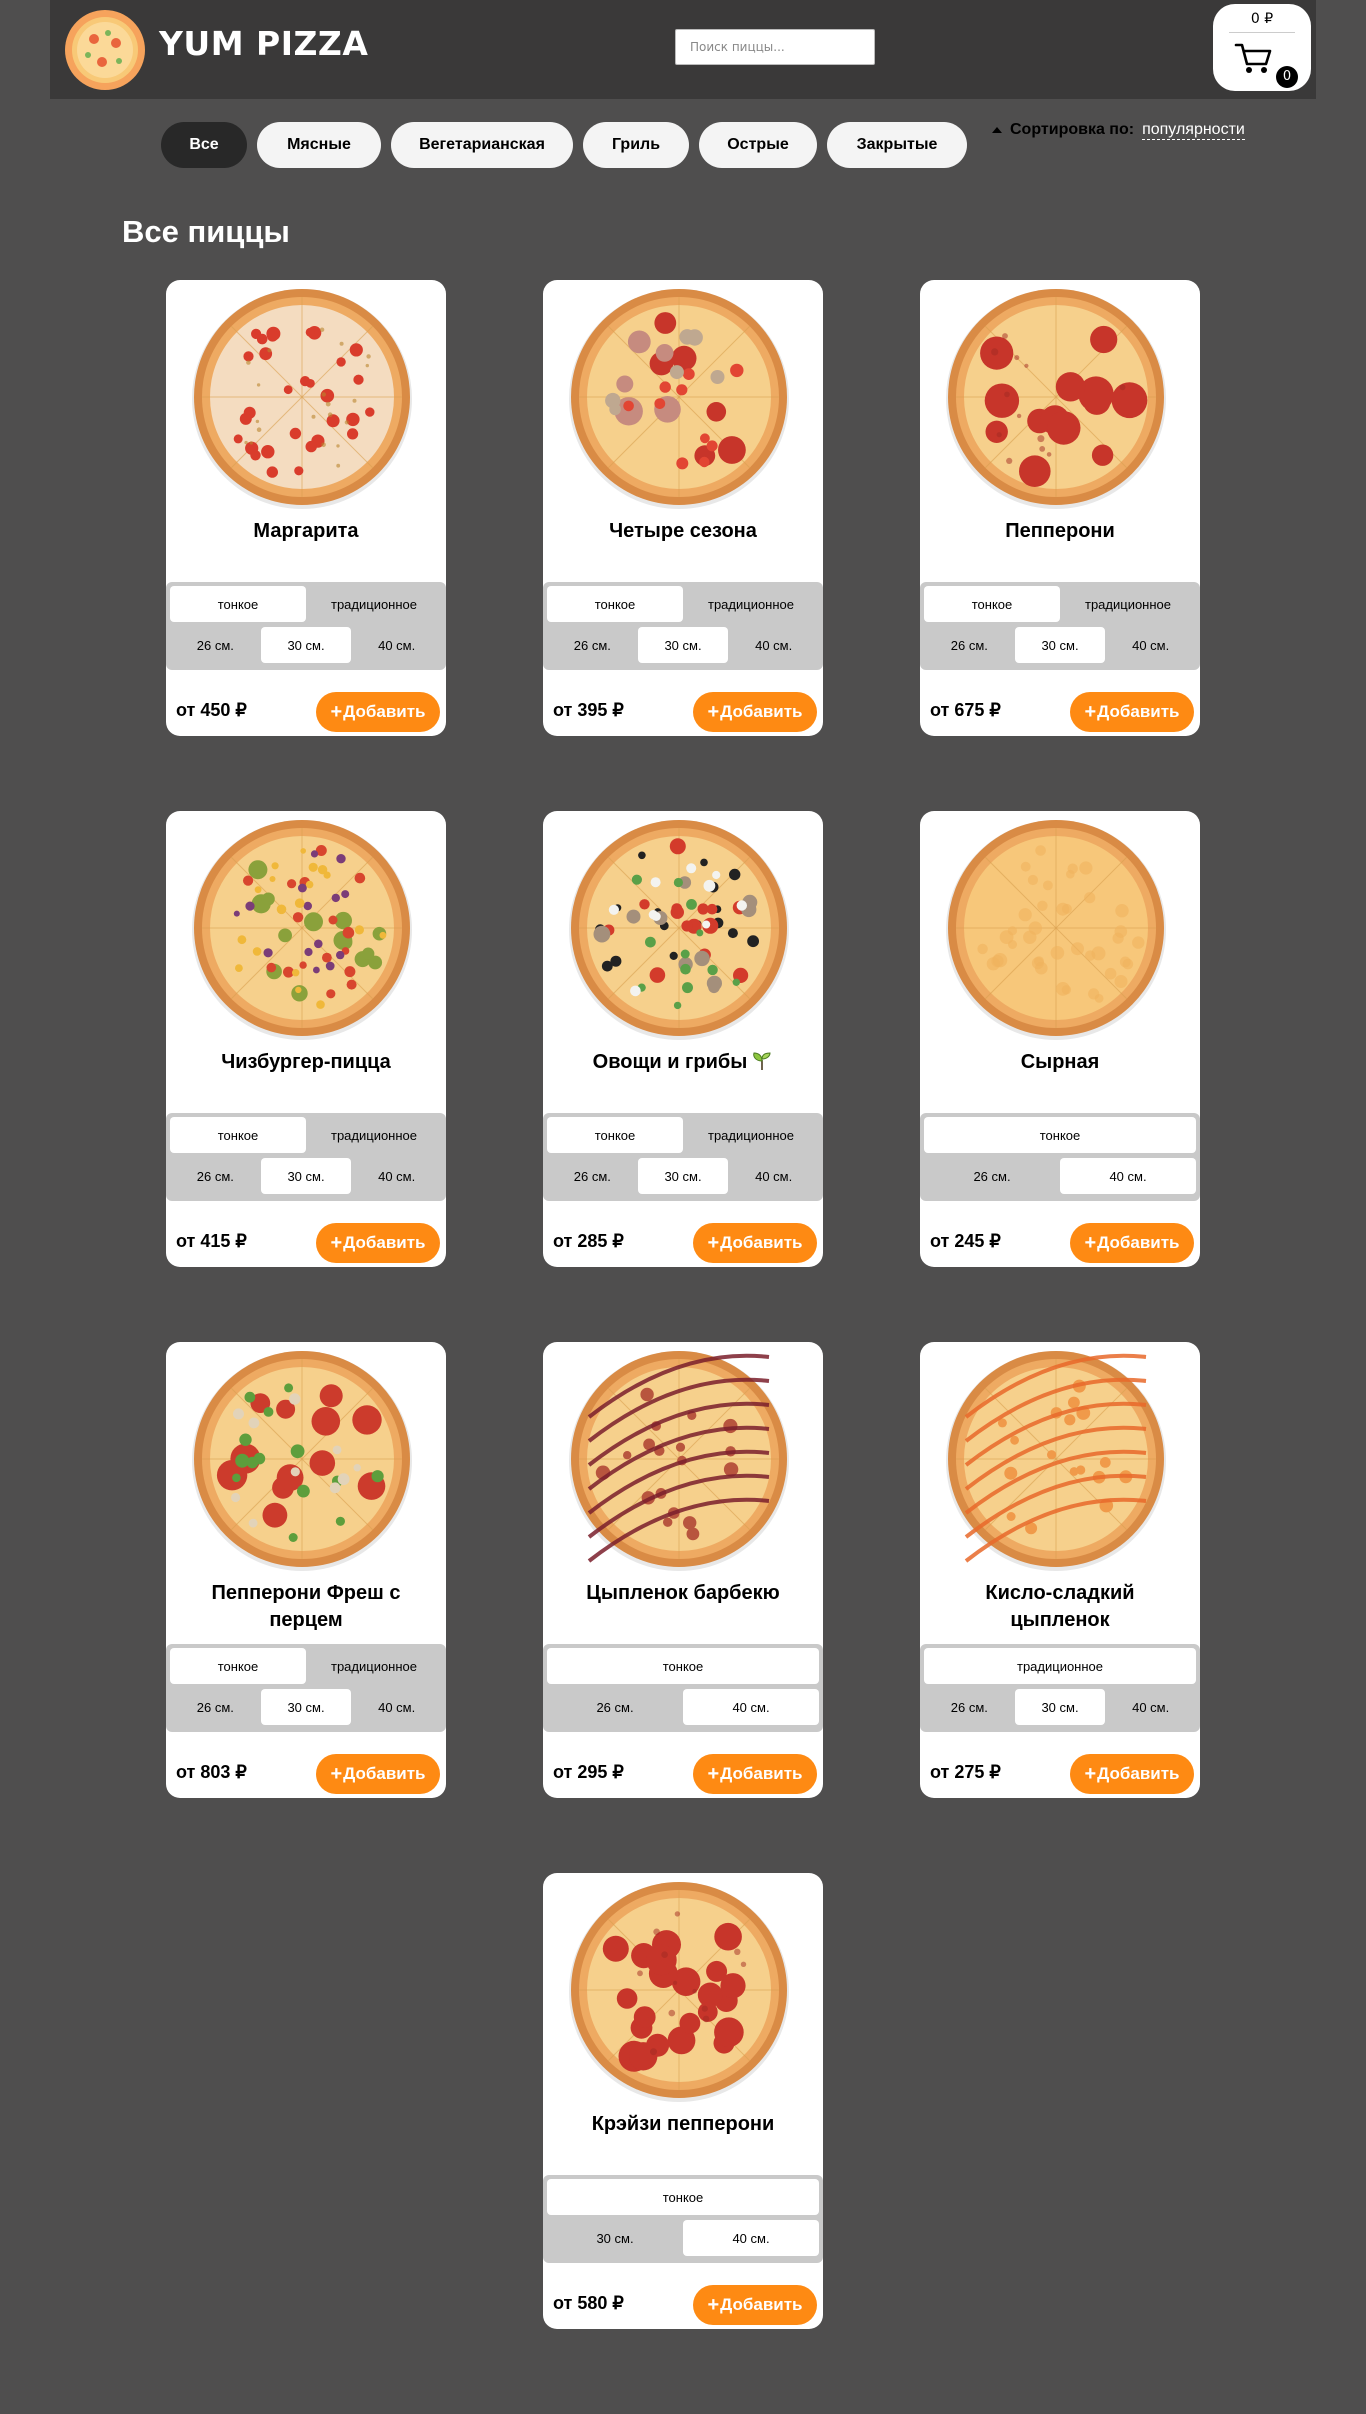 The width and height of the screenshot is (1366, 2414). I want to click on pizza-name: Крэйзи пепперони, so click(683, 2124).